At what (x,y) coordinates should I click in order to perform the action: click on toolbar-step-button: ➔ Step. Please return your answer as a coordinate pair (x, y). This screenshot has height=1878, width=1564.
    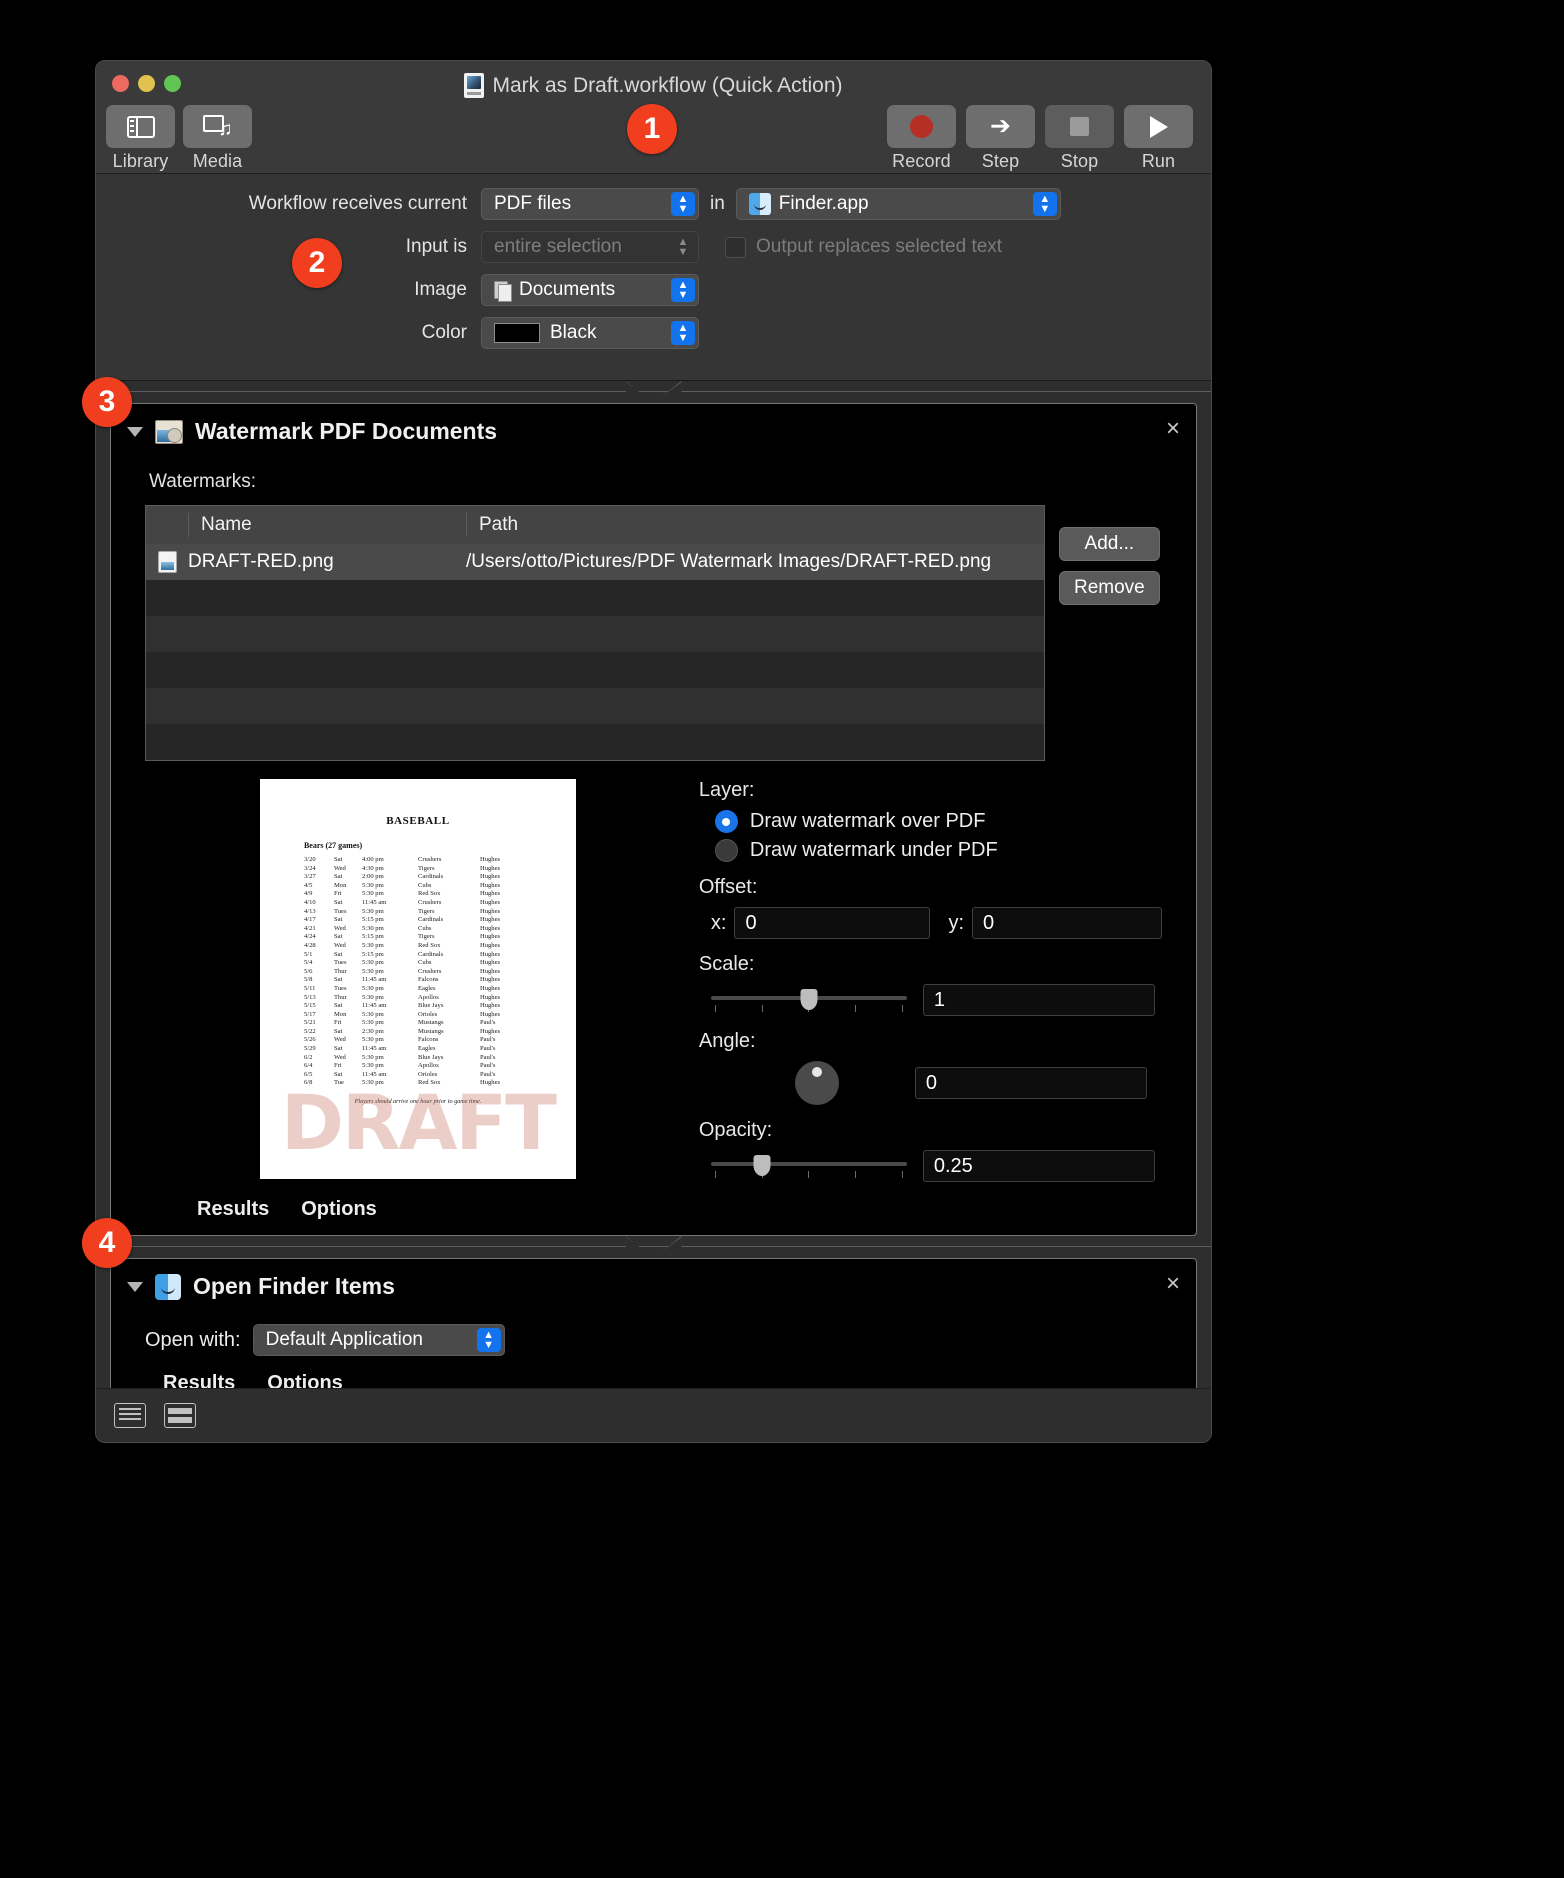
    Looking at the image, I should click on (1000, 138).